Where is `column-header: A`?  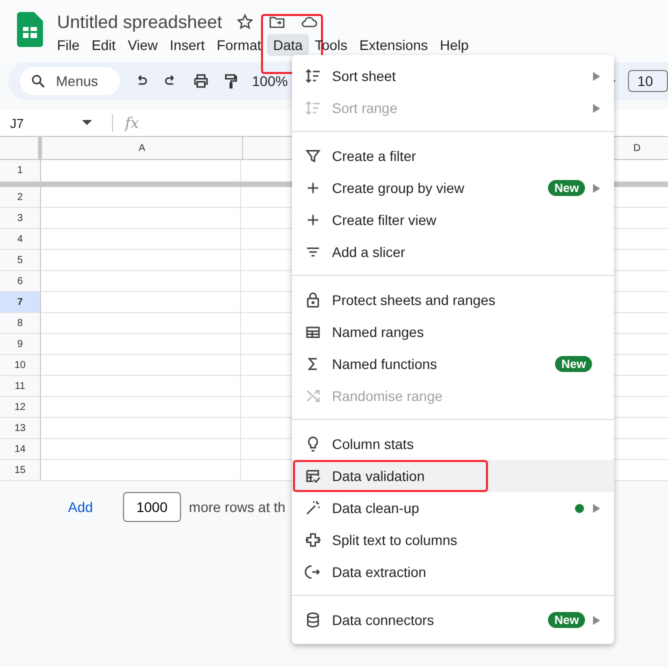
column-header: A is located at coordinates (142, 148).